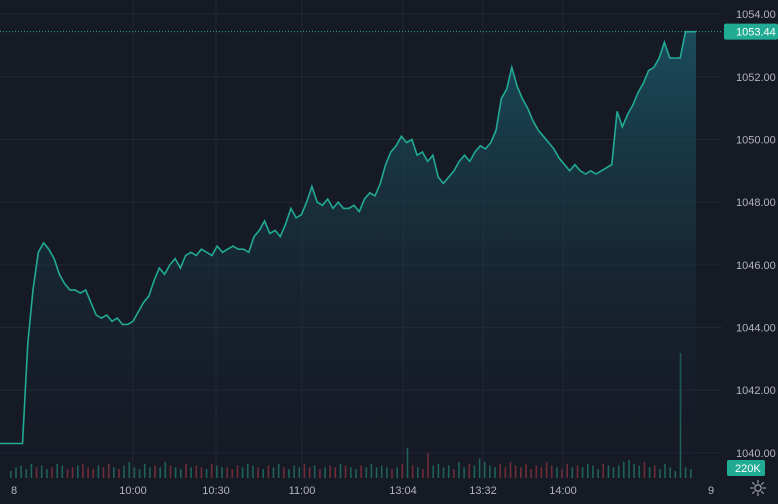  Describe the element at coordinates (14, 491) in the screenshot. I see `x-tick-label: 8` at that location.